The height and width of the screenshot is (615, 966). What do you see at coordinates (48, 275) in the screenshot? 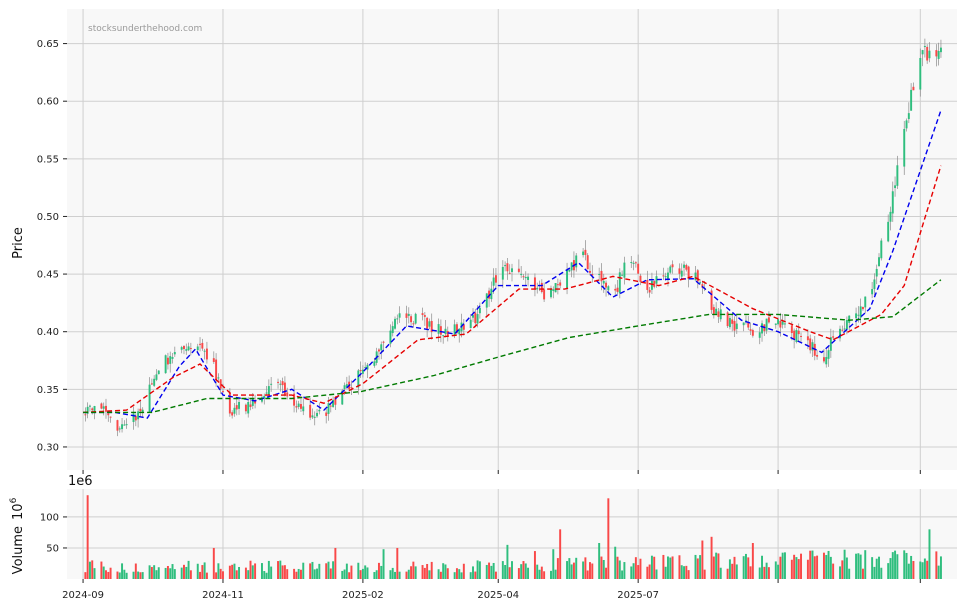
I see `price-tick-label: 0.45` at bounding box center [48, 275].